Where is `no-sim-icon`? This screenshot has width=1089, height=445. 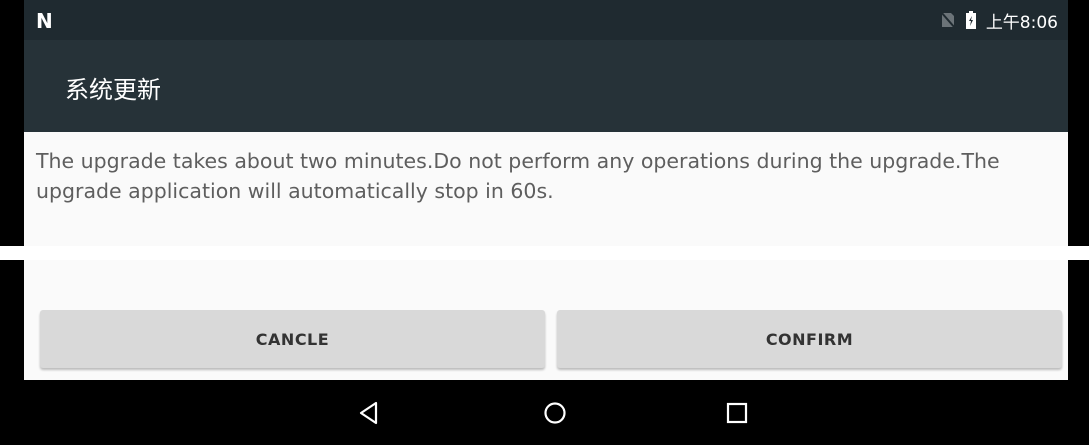
no-sim-icon is located at coordinates (948, 20).